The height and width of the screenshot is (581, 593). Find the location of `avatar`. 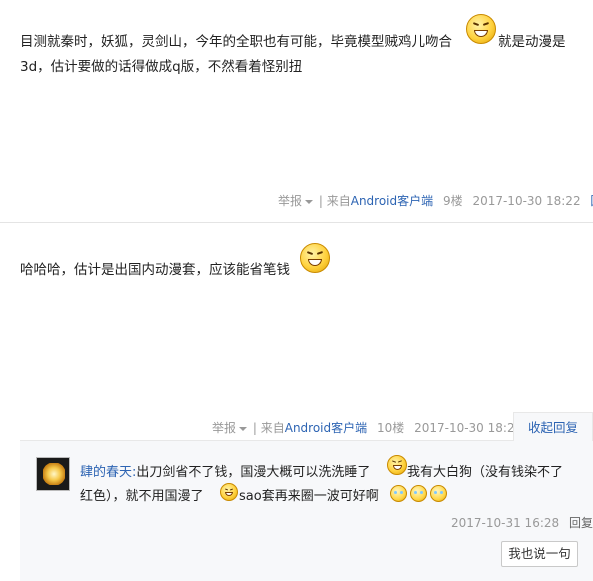

avatar is located at coordinates (53, 474).